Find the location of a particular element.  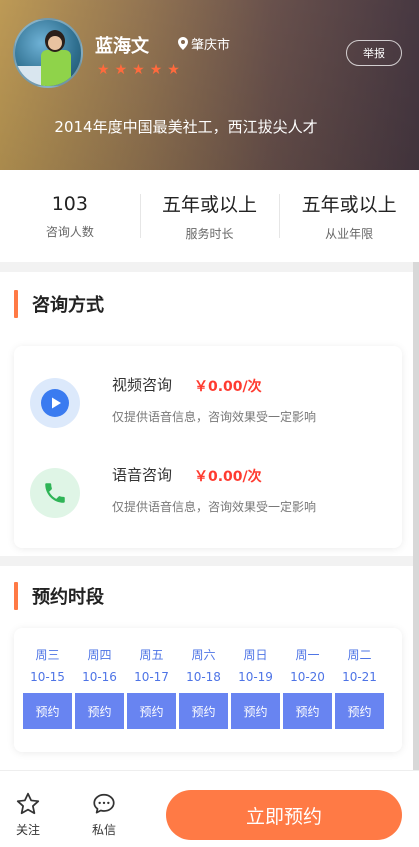

day-week: 周五 is located at coordinates (151, 655).